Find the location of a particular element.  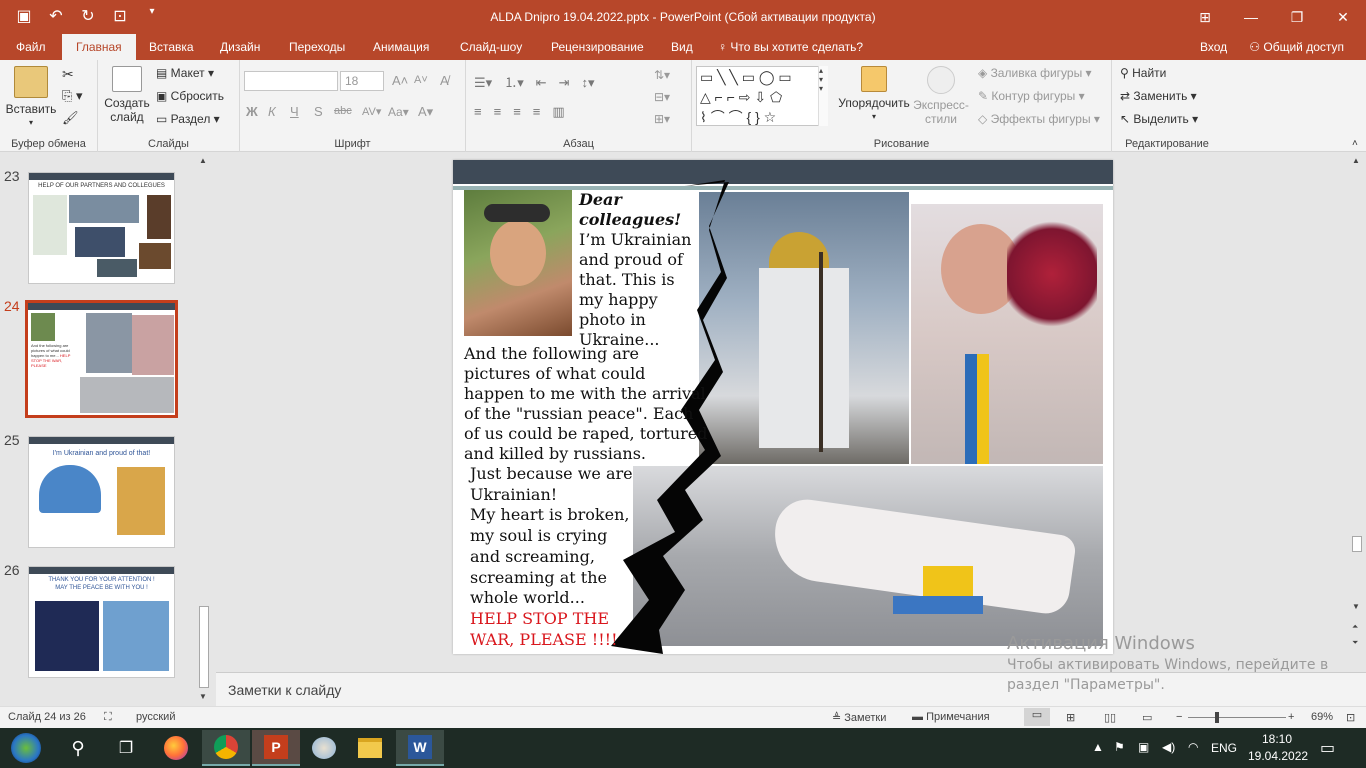

ribbon-display-icon: ⊞ is located at coordinates (1205, 17).